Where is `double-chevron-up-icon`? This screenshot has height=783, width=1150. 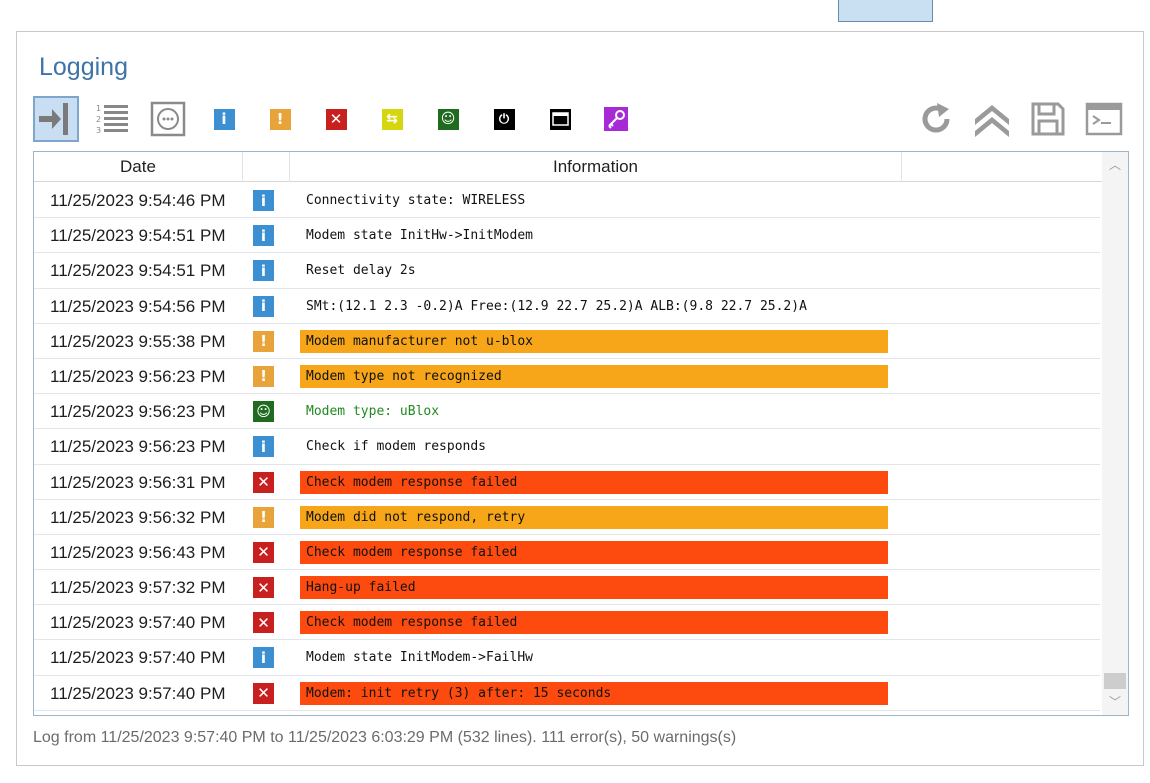 double-chevron-up-icon is located at coordinates (992, 121).